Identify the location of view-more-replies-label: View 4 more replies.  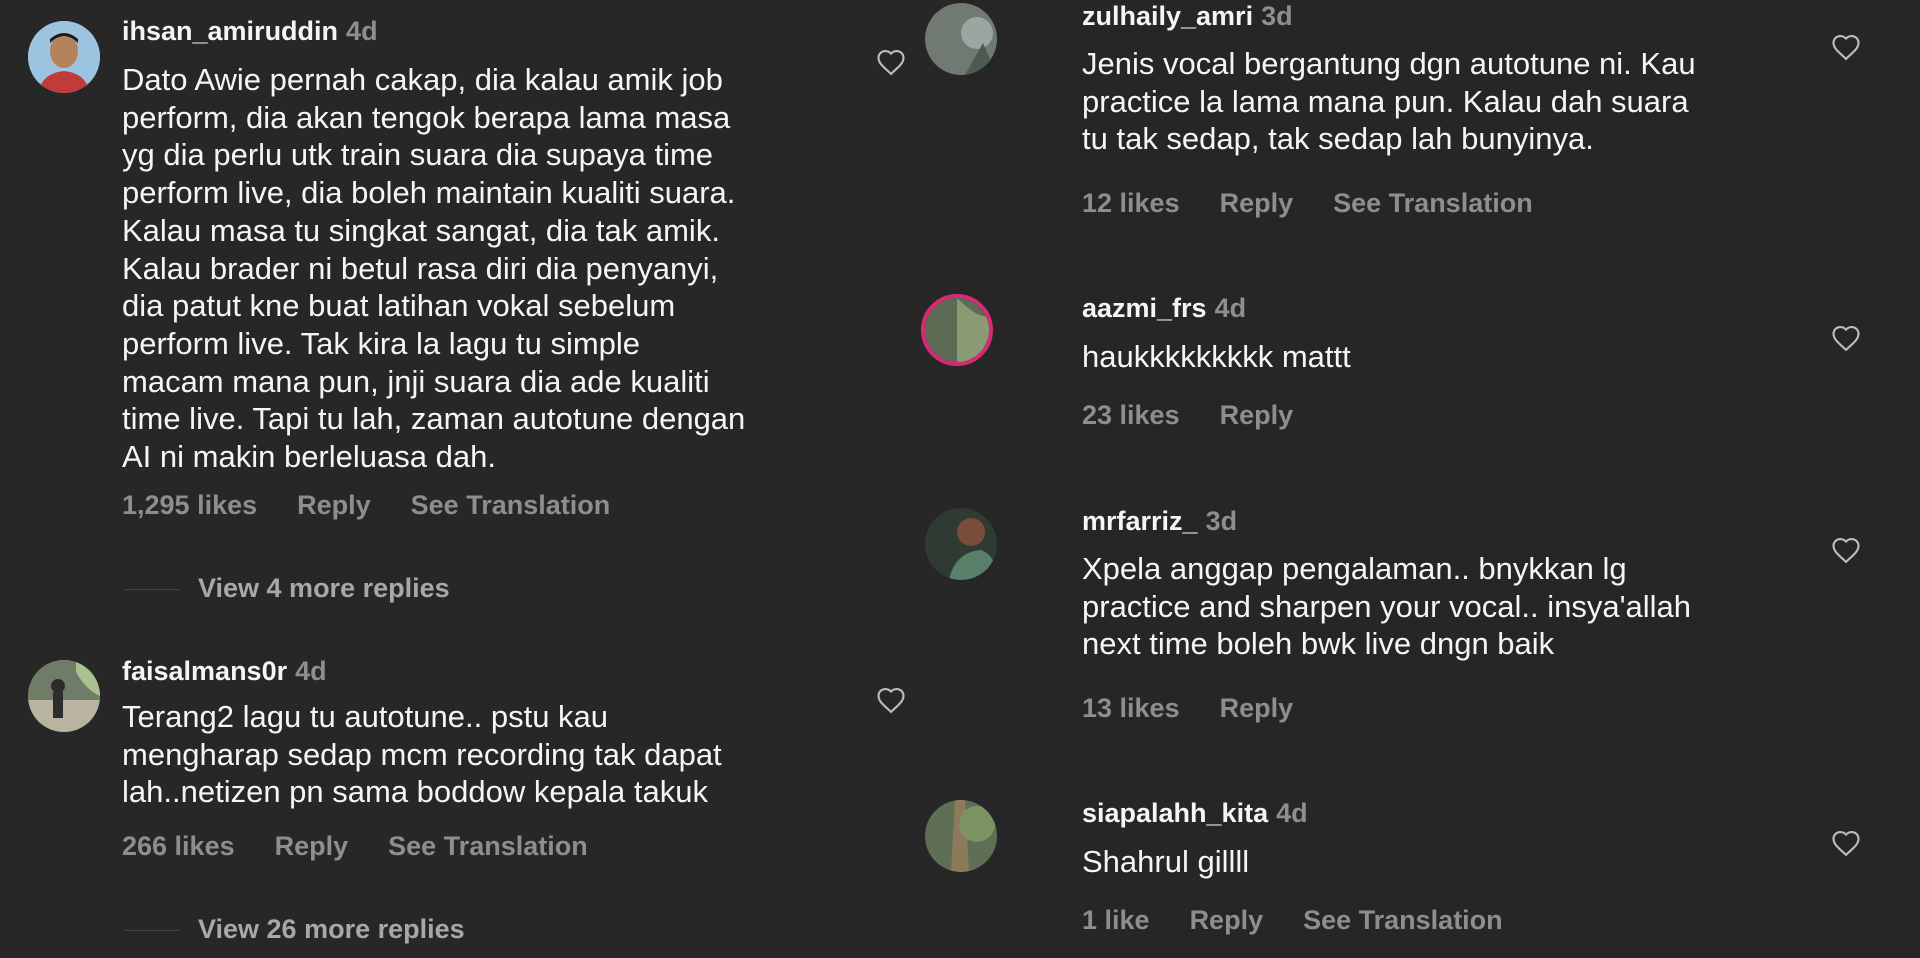
(324, 588).